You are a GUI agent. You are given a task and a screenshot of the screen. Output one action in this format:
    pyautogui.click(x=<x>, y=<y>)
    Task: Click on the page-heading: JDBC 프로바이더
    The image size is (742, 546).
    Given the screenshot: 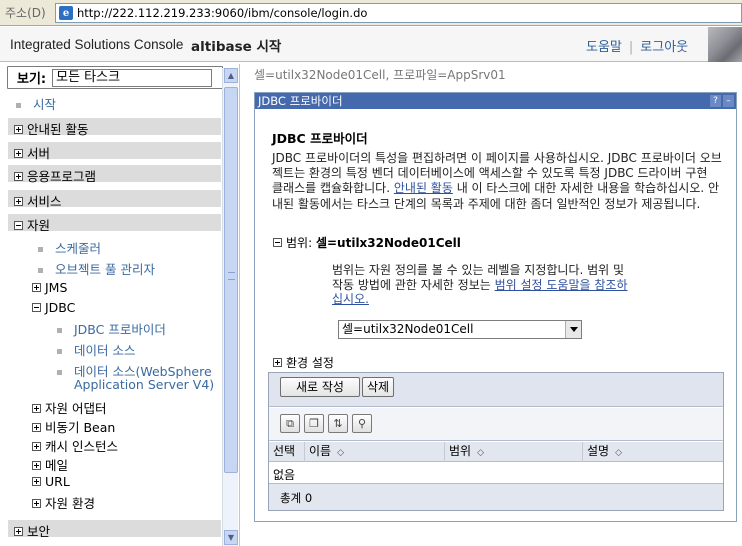 What is the action you would take?
    pyautogui.click(x=320, y=138)
    